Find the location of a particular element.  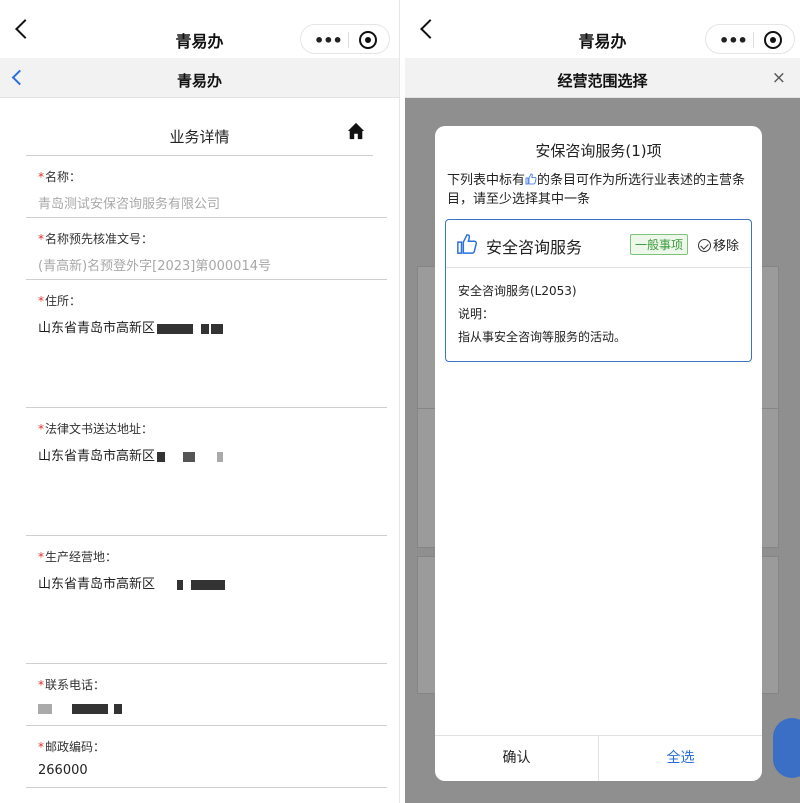

field-name: *名称： 青岛测试安保咨询服务有限公司 is located at coordinates (206, 187).